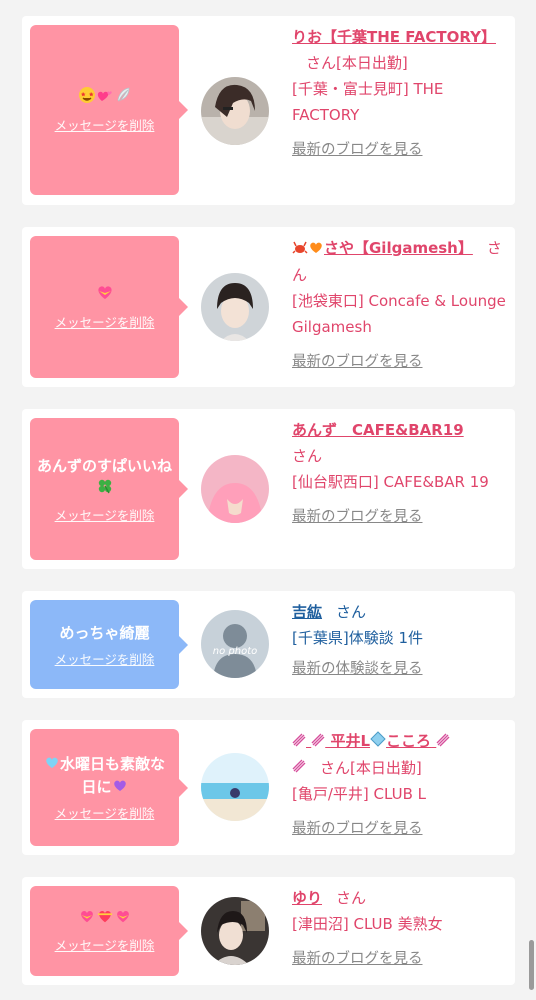 This screenshot has width=536, height=1000. What do you see at coordinates (367, 924) in the screenshot?
I see `shop-label: [津田沼] CLUB 美熟女` at bounding box center [367, 924].